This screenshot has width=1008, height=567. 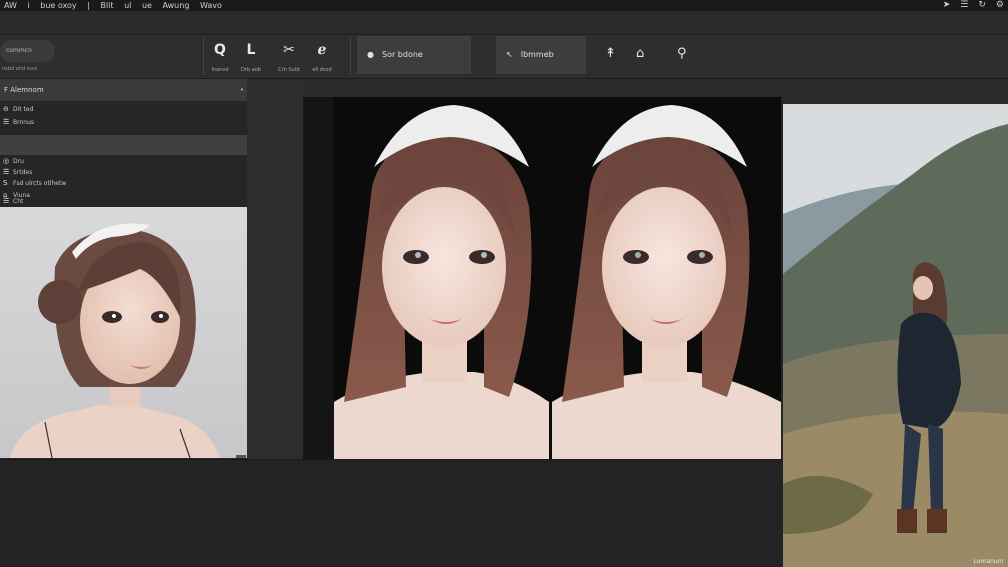 I want to click on tool-label: Inanvd, so click(x=220, y=70).